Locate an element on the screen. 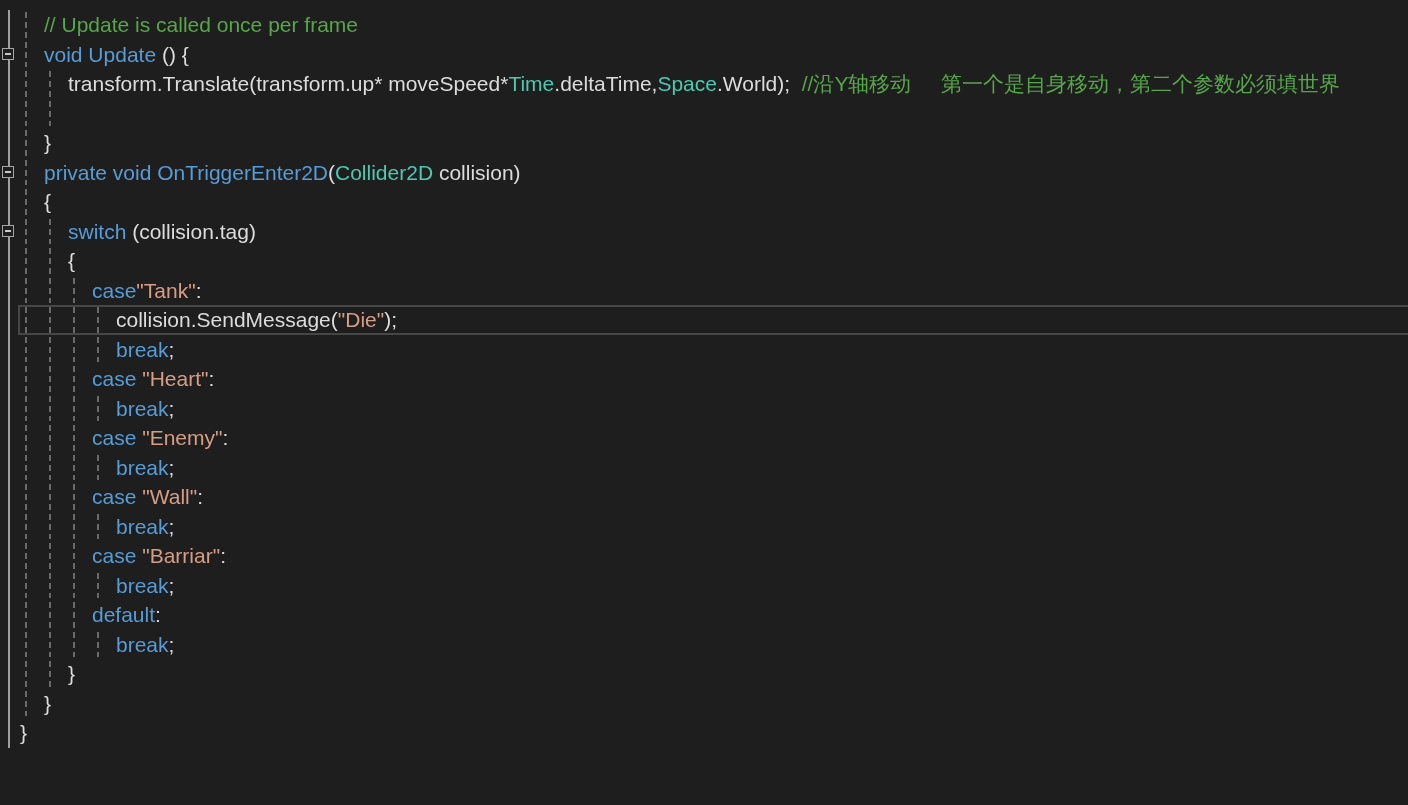  code-line: case "Barriar": is located at coordinates (159, 556).